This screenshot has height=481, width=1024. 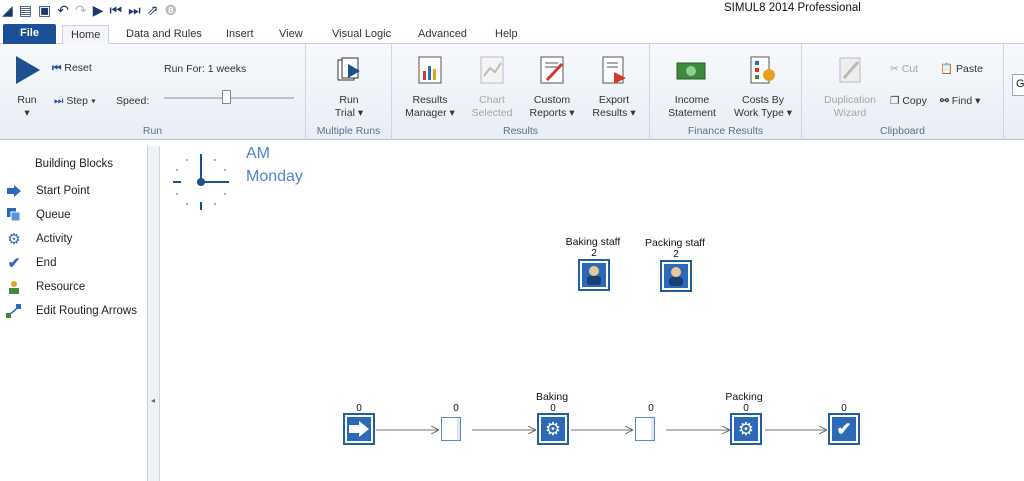 I want to click on queue2-count: 0, so click(x=651, y=408).